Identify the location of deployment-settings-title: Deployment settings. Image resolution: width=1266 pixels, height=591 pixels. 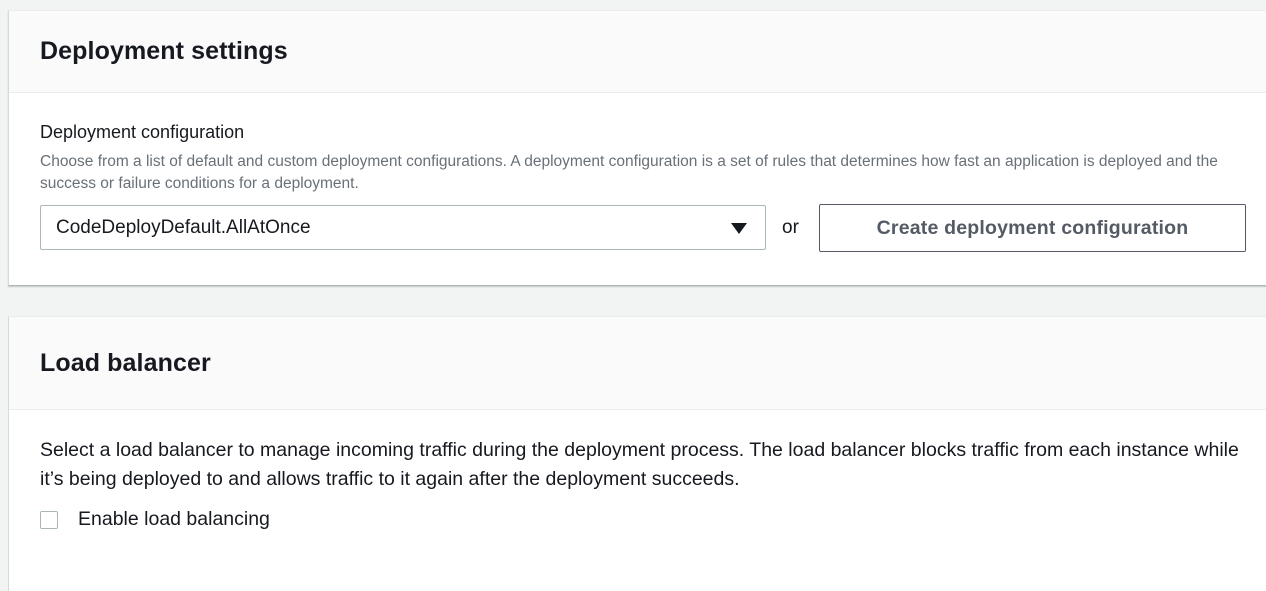
(164, 51).